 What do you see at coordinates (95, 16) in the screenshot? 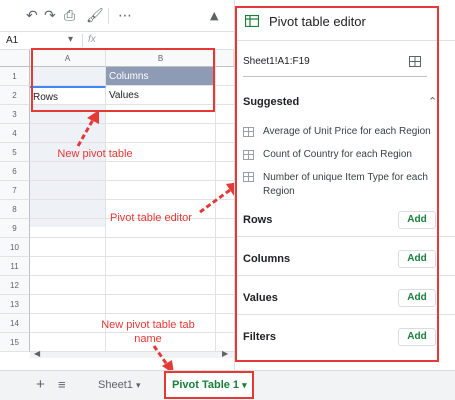
I see `paint-format-icon: 🖌` at bounding box center [95, 16].